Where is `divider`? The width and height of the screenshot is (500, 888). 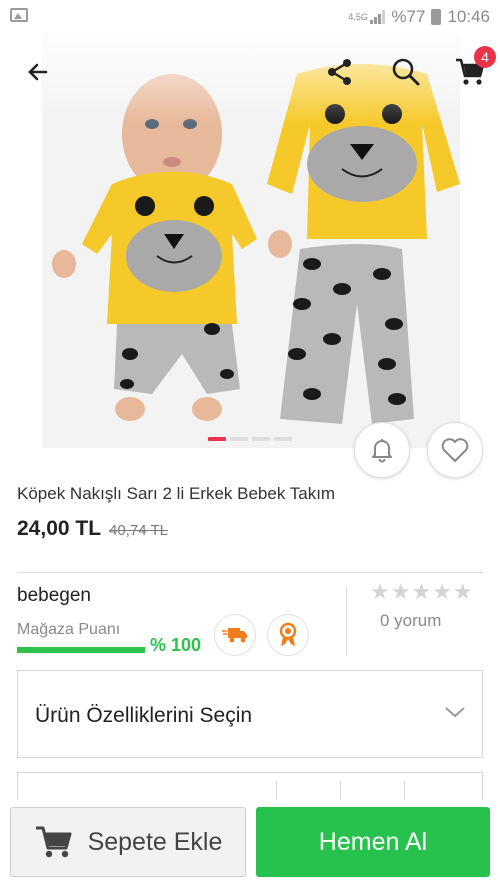
divider is located at coordinates (250, 572).